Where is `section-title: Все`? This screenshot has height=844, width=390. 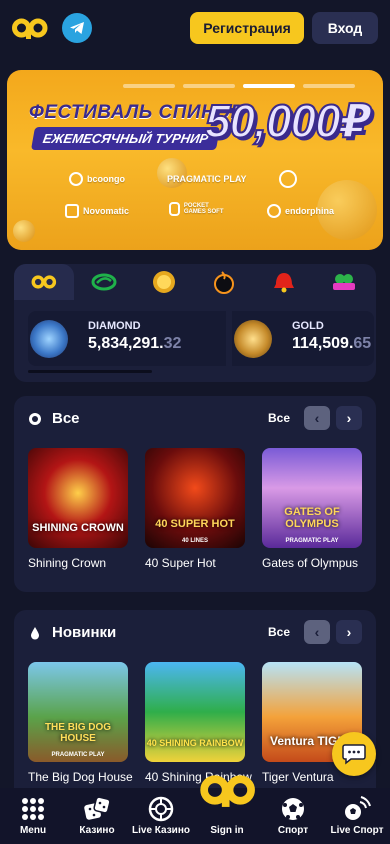 section-title: Все is located at coordinates (66, 418).